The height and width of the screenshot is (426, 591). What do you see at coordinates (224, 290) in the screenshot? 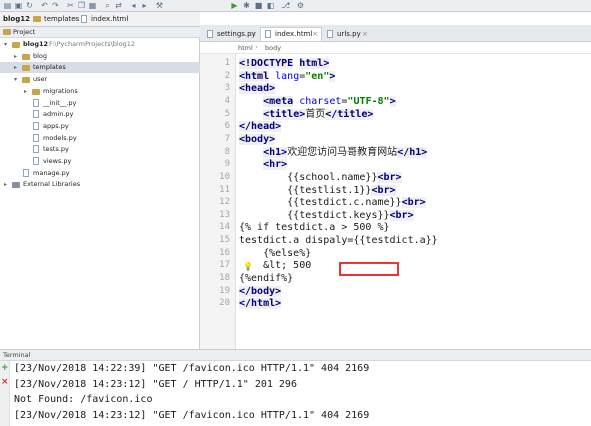
I see `line-number: 19` at bounding box center [224, 290].